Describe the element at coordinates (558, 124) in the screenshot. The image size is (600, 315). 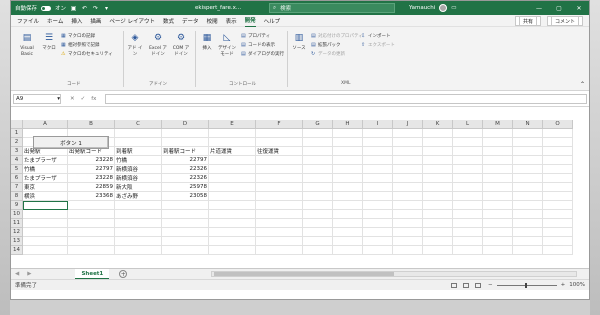
I see `column-header: O` at that location.